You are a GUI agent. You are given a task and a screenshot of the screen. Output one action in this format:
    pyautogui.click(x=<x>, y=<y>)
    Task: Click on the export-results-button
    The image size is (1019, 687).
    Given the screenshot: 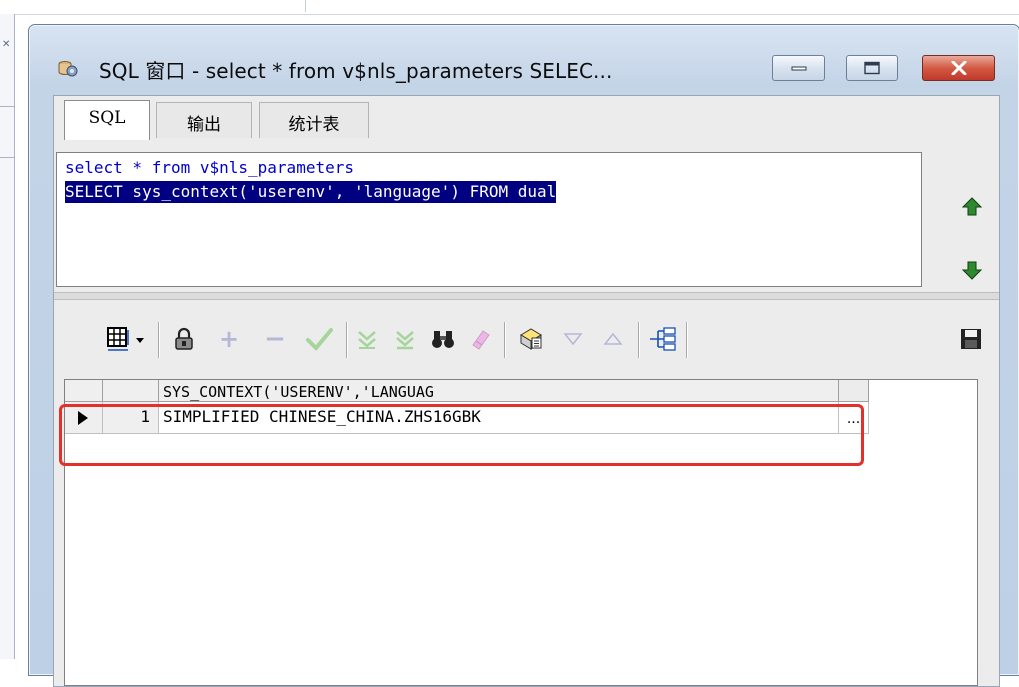 What is the action you would take?
    pyautogui.click(x=663, y=339)
    